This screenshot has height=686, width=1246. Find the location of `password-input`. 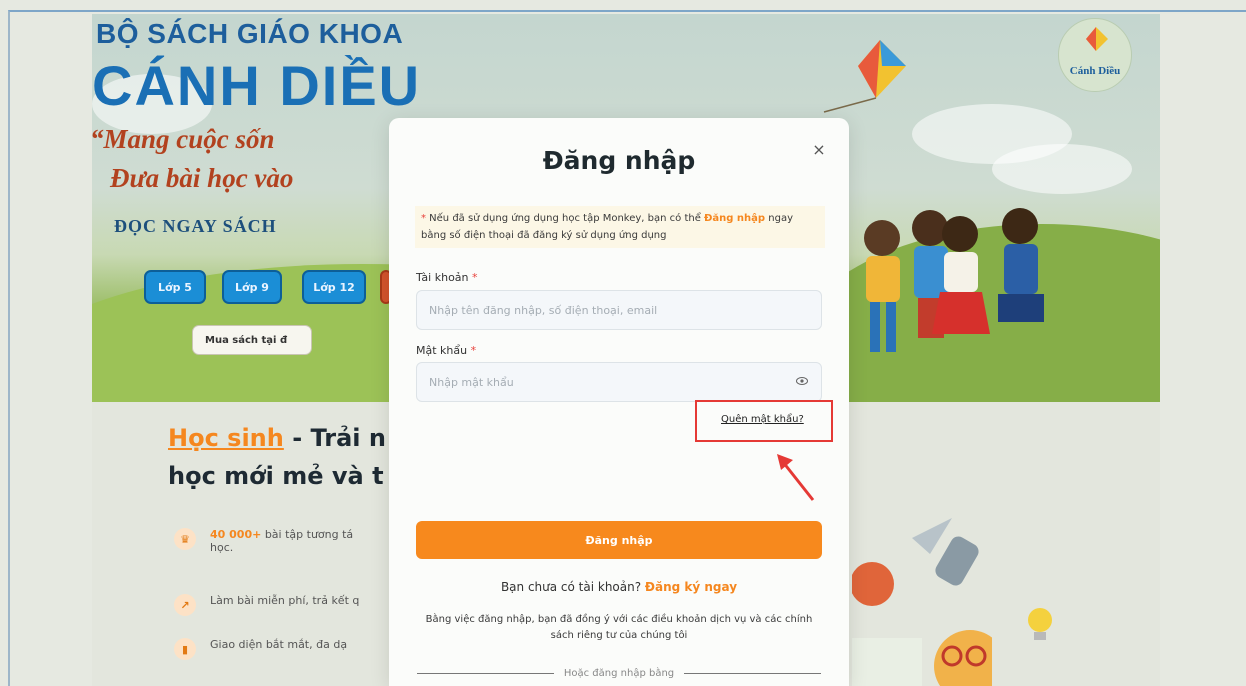

password-input is located at coordinates (619, 382).